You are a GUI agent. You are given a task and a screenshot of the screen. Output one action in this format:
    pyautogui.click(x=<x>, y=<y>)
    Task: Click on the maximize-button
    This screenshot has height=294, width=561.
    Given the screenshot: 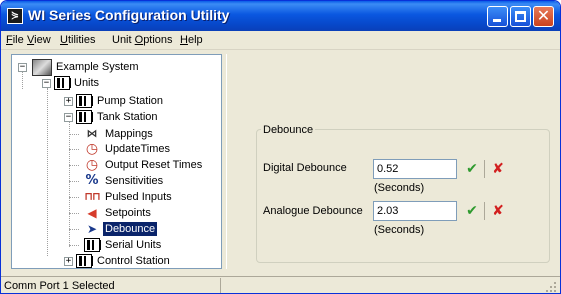 What is the action you would take?
    pyautogui.click(x=520, y=16)
    